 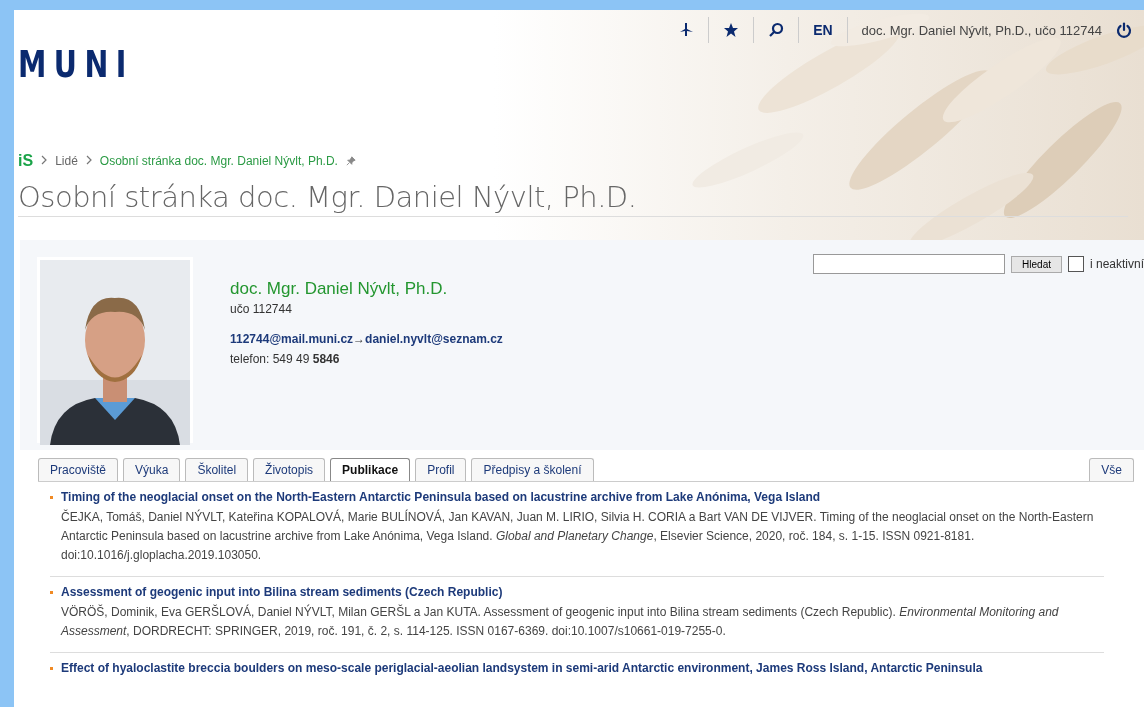 I want to click on pin-icon, so click(x=350, y=161).